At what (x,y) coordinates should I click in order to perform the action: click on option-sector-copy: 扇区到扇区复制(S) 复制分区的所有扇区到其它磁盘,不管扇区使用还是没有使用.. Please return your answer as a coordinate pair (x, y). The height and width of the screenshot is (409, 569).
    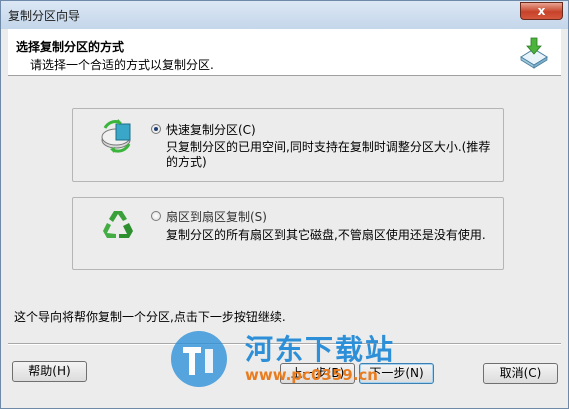
    Looking at the image, I should click on (288, 233).